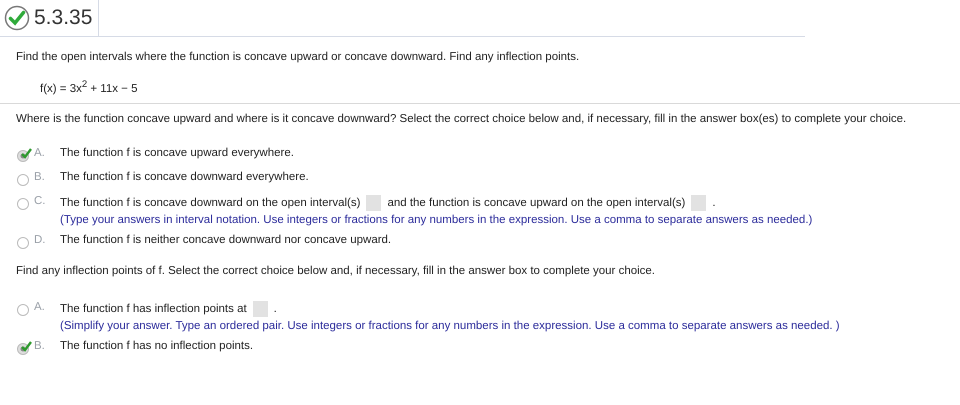 The width and height of the screenshot is (960, 405). What do you see at coordinates (436, 220) in the screenshot?
I see `hint-text: (Type your answers in interval notation. Use integers or fractions for any numbers in the expression. Use a comma to separate answers as needed.)` at bounding box center [436, 220].